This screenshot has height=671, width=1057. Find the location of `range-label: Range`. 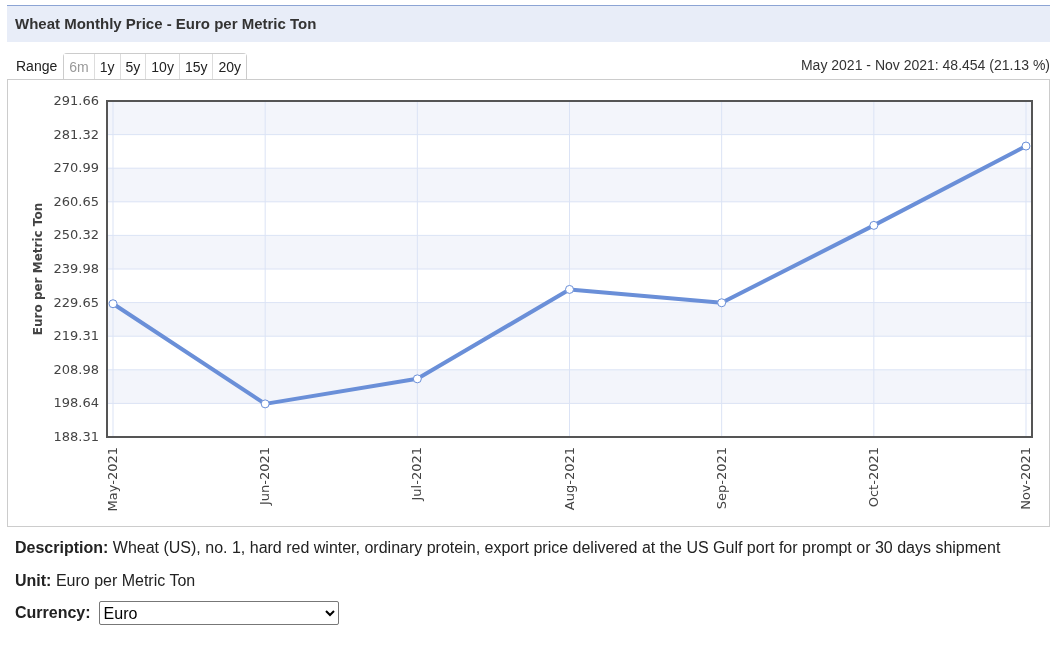

range-label: Range is located at coordinates (37, 66).